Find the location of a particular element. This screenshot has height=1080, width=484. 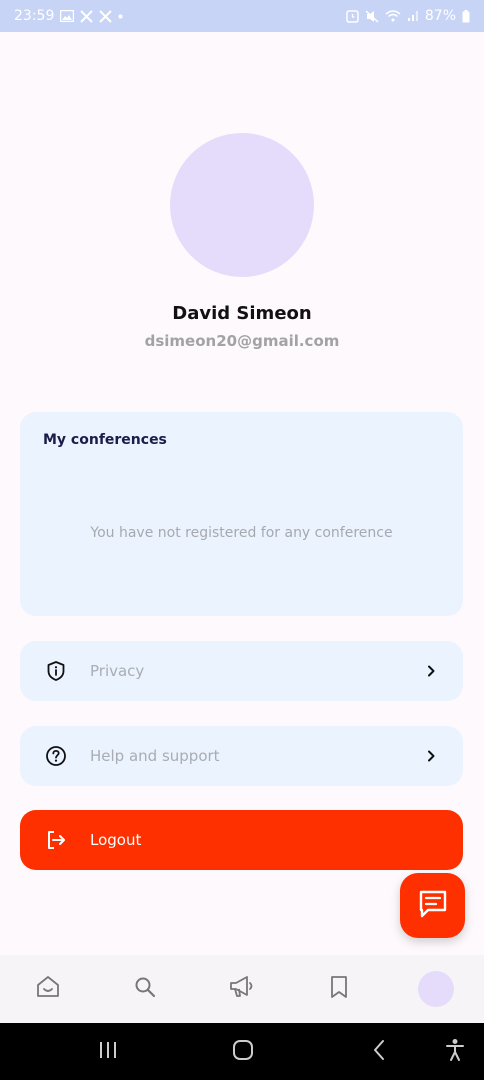

profile-email: dsimeon20@gmail.com is located at coordinates (242, 341).